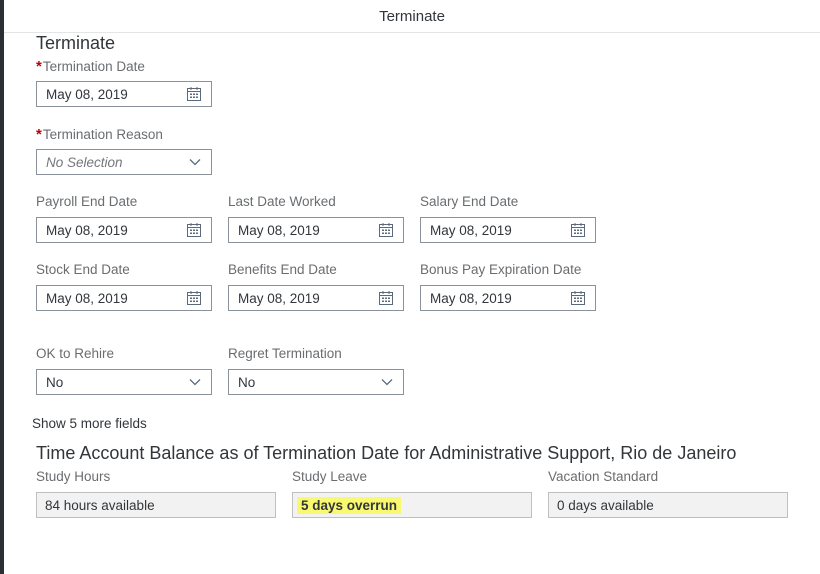  What do you see at coordinates (471, 230) in the screenshot?
I see `salary-end-date-value: May 08, 2019` at bounding box center [471, 230].